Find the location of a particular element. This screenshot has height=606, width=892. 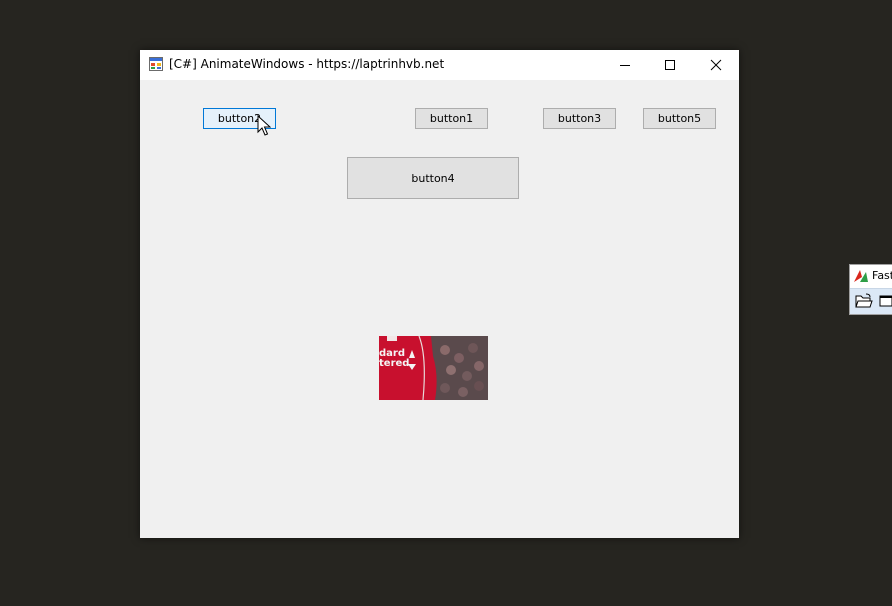

fast-app-icon is located at coordinates (861, 276).